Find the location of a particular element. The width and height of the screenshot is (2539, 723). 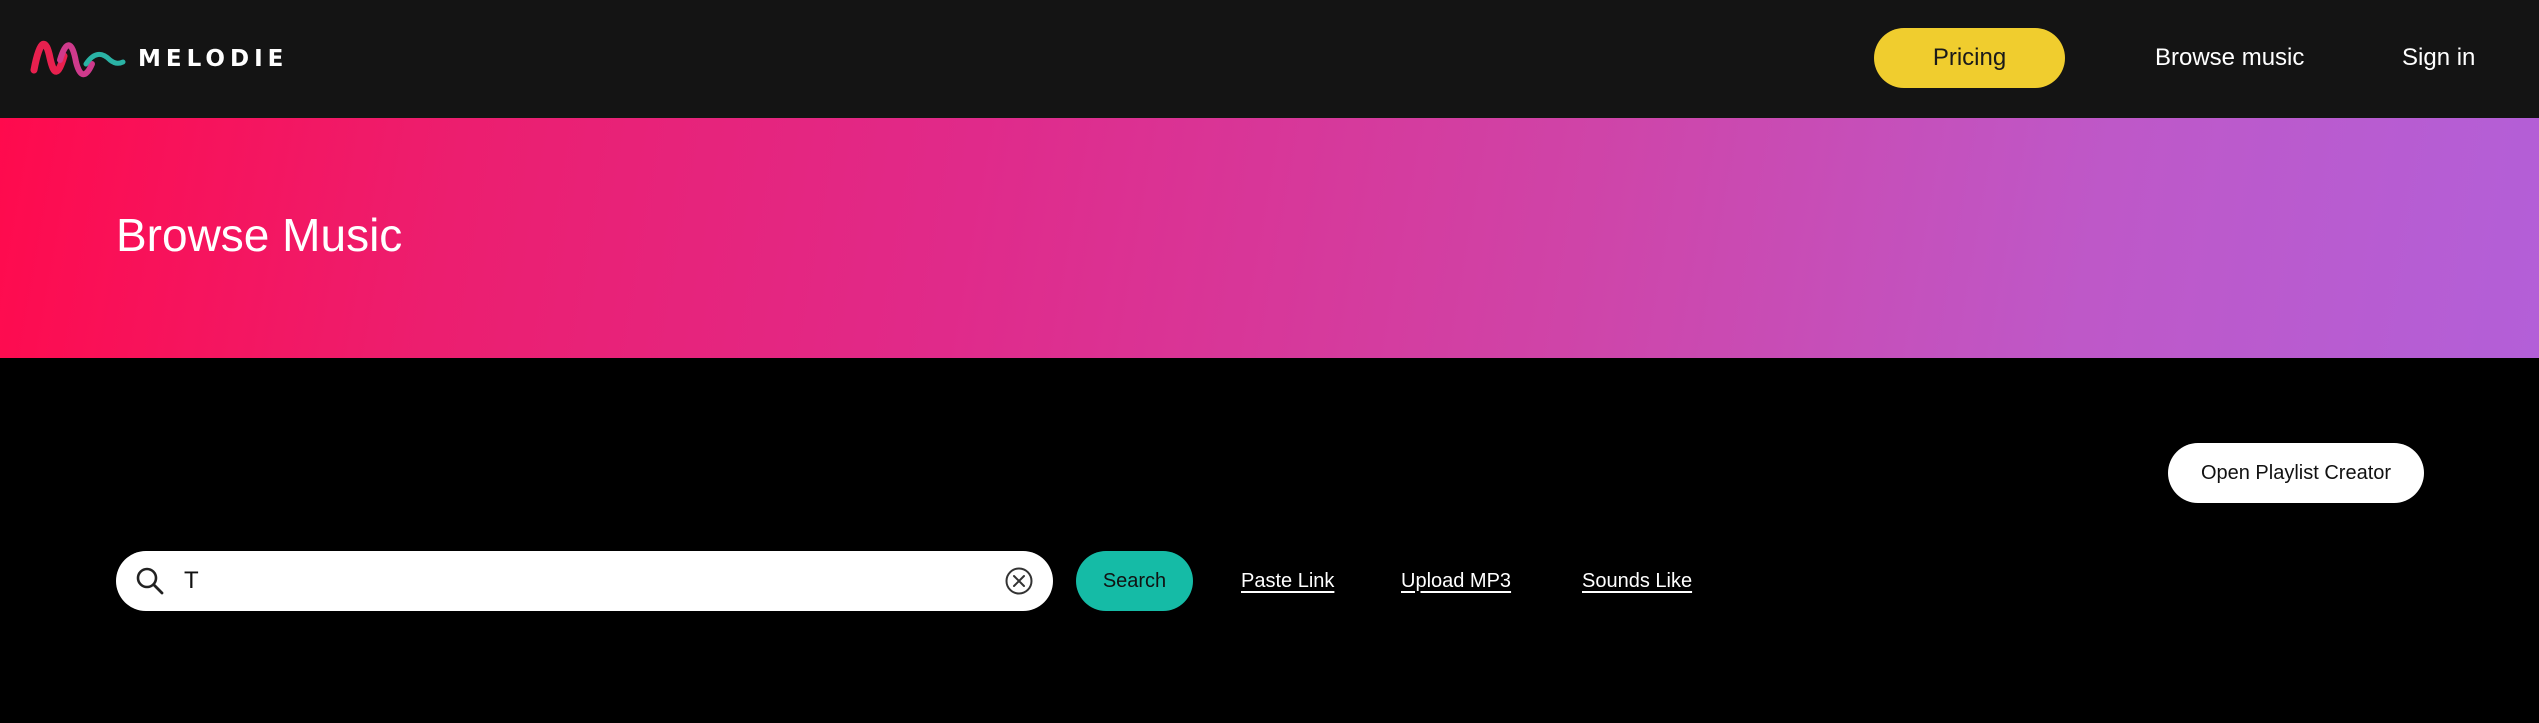

logo: MELODIE is located at coordinates (159, 59).